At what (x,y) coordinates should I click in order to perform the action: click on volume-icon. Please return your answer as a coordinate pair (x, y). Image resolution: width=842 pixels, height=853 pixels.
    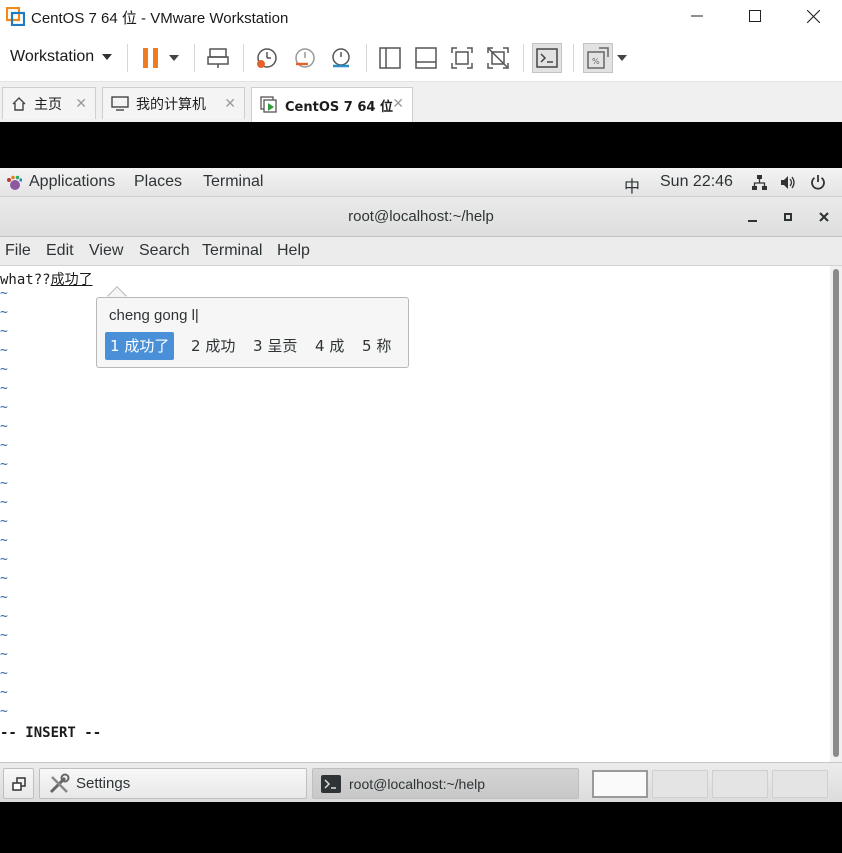
    Looking at the image, I should click on (788, 182).